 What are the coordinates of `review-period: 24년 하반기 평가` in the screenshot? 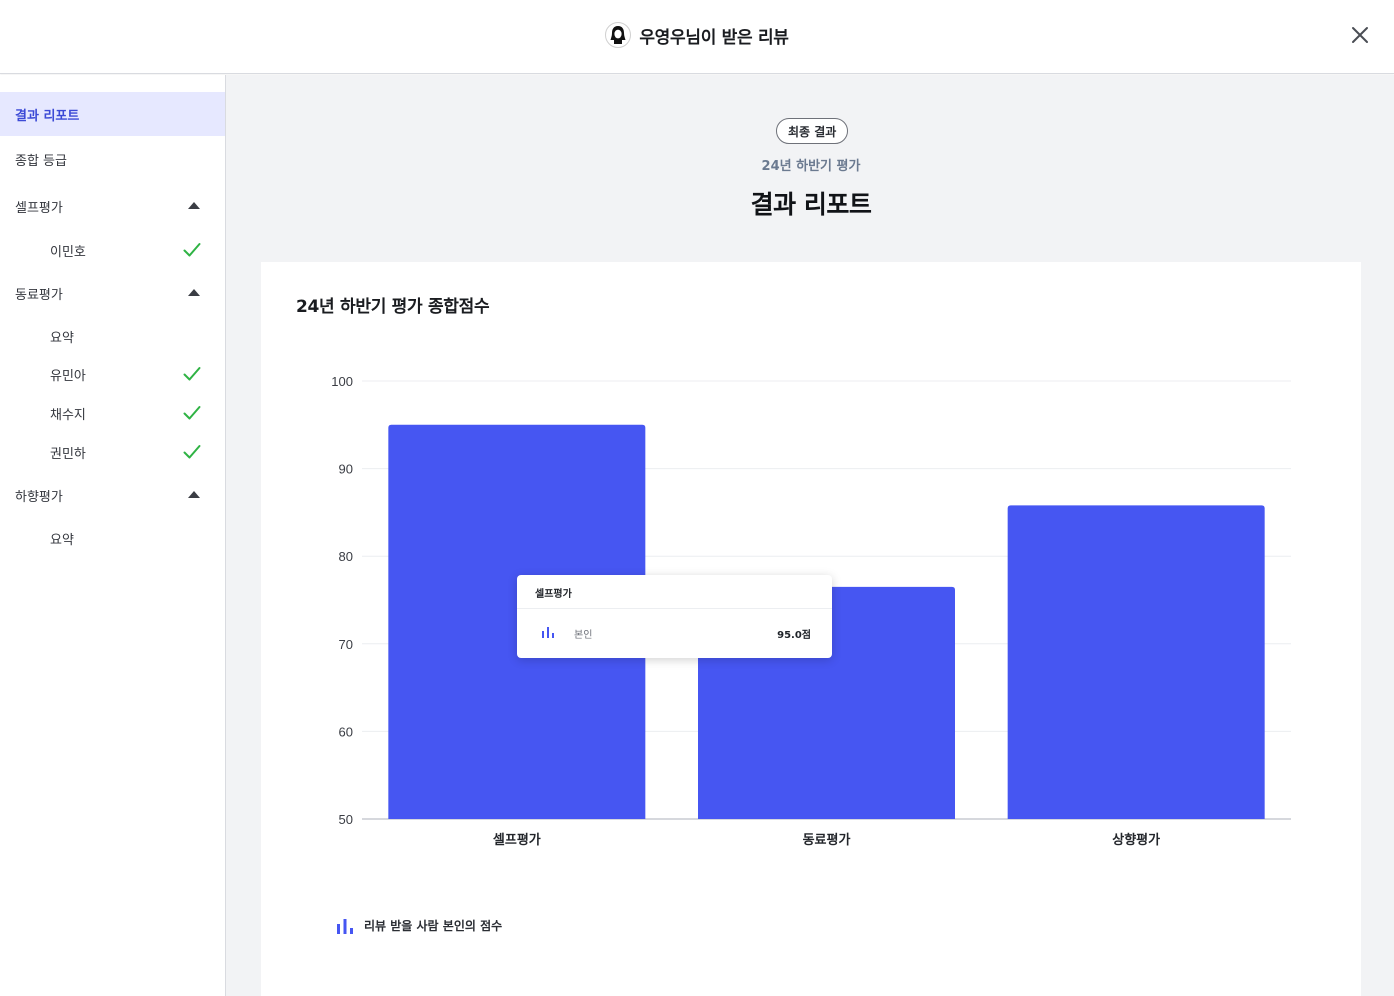 It's located at (811, 166).